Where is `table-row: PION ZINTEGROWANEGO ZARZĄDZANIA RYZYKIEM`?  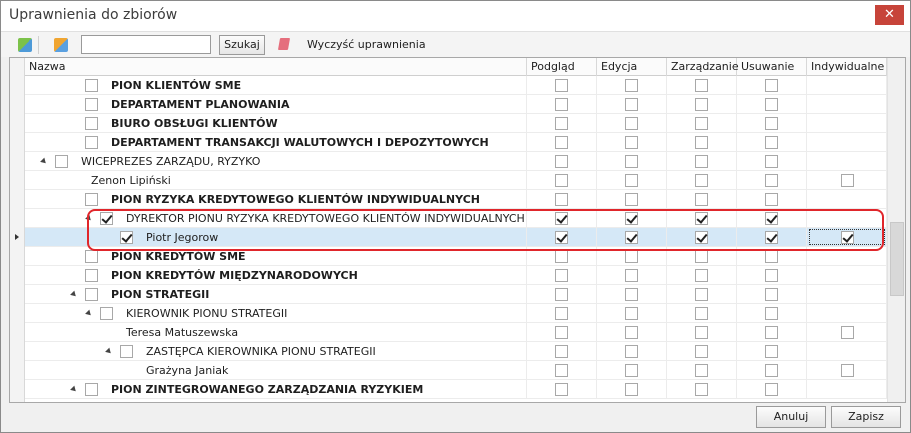
table-row: PION ZINTEGROWANEGO ZARZĄDZANIA RYZYKIEM is located at coordinates (456, 389).